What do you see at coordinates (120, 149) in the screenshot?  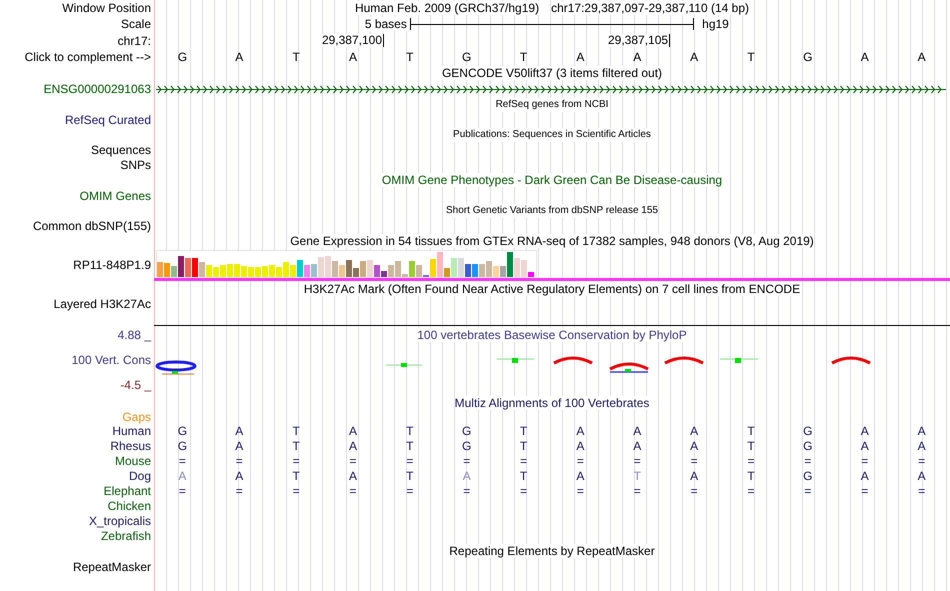 I see `track-label: Sequences` at bounding box center [120, 149].